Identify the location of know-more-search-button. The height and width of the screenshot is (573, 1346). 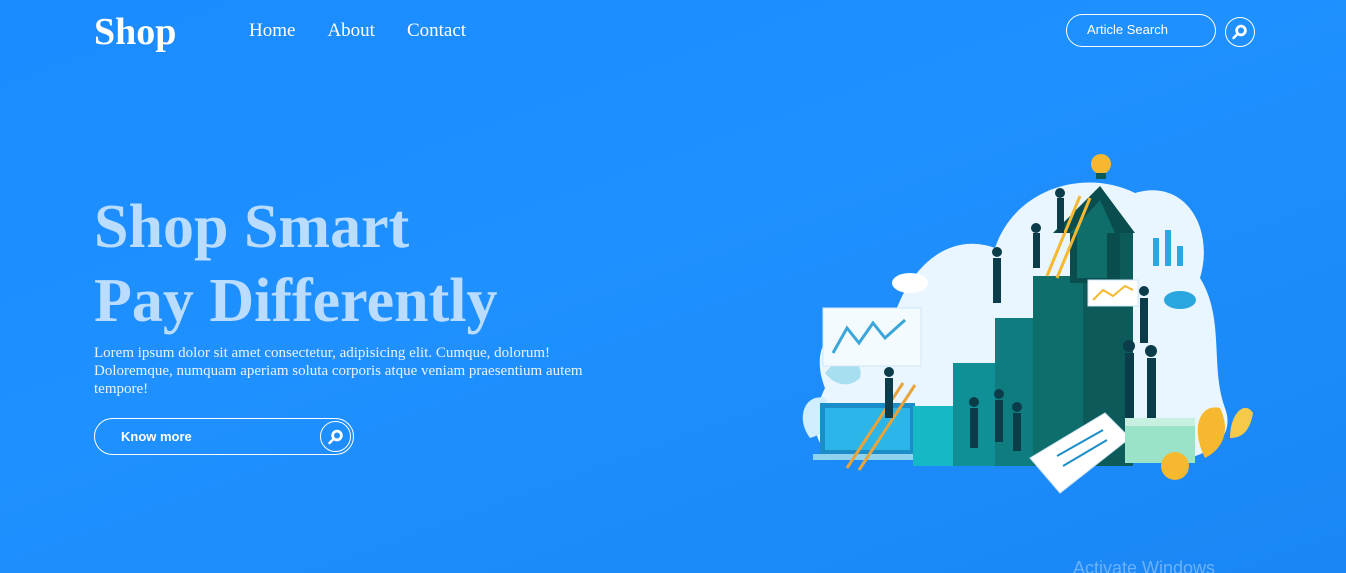
(335, 436).